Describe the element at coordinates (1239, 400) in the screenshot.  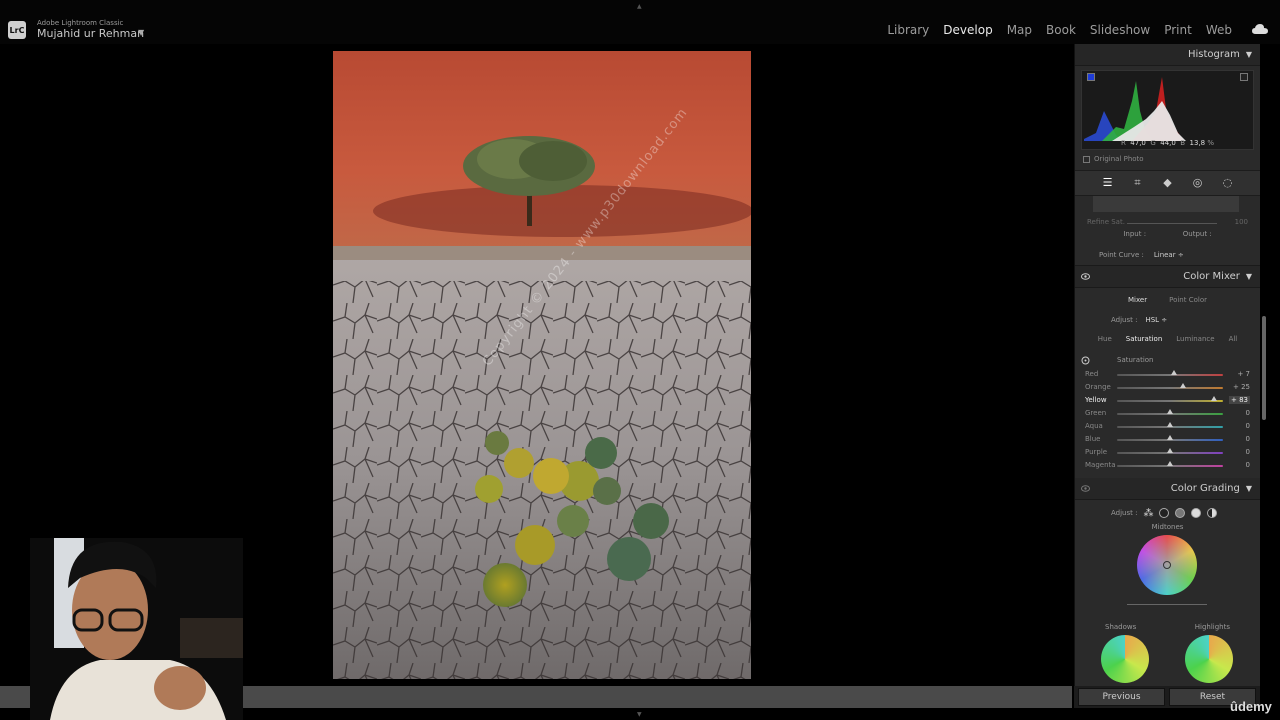
I see `slider-value: + 83` at that location.